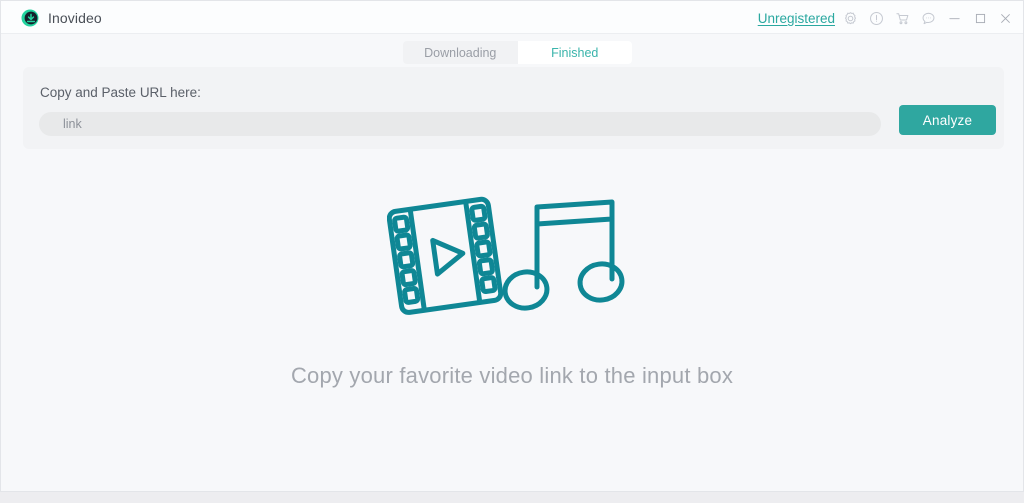  What do you see at coordinates (30, 18) in the screenshot?
I see `download-circle-logo` at bounding box center [30, 18].